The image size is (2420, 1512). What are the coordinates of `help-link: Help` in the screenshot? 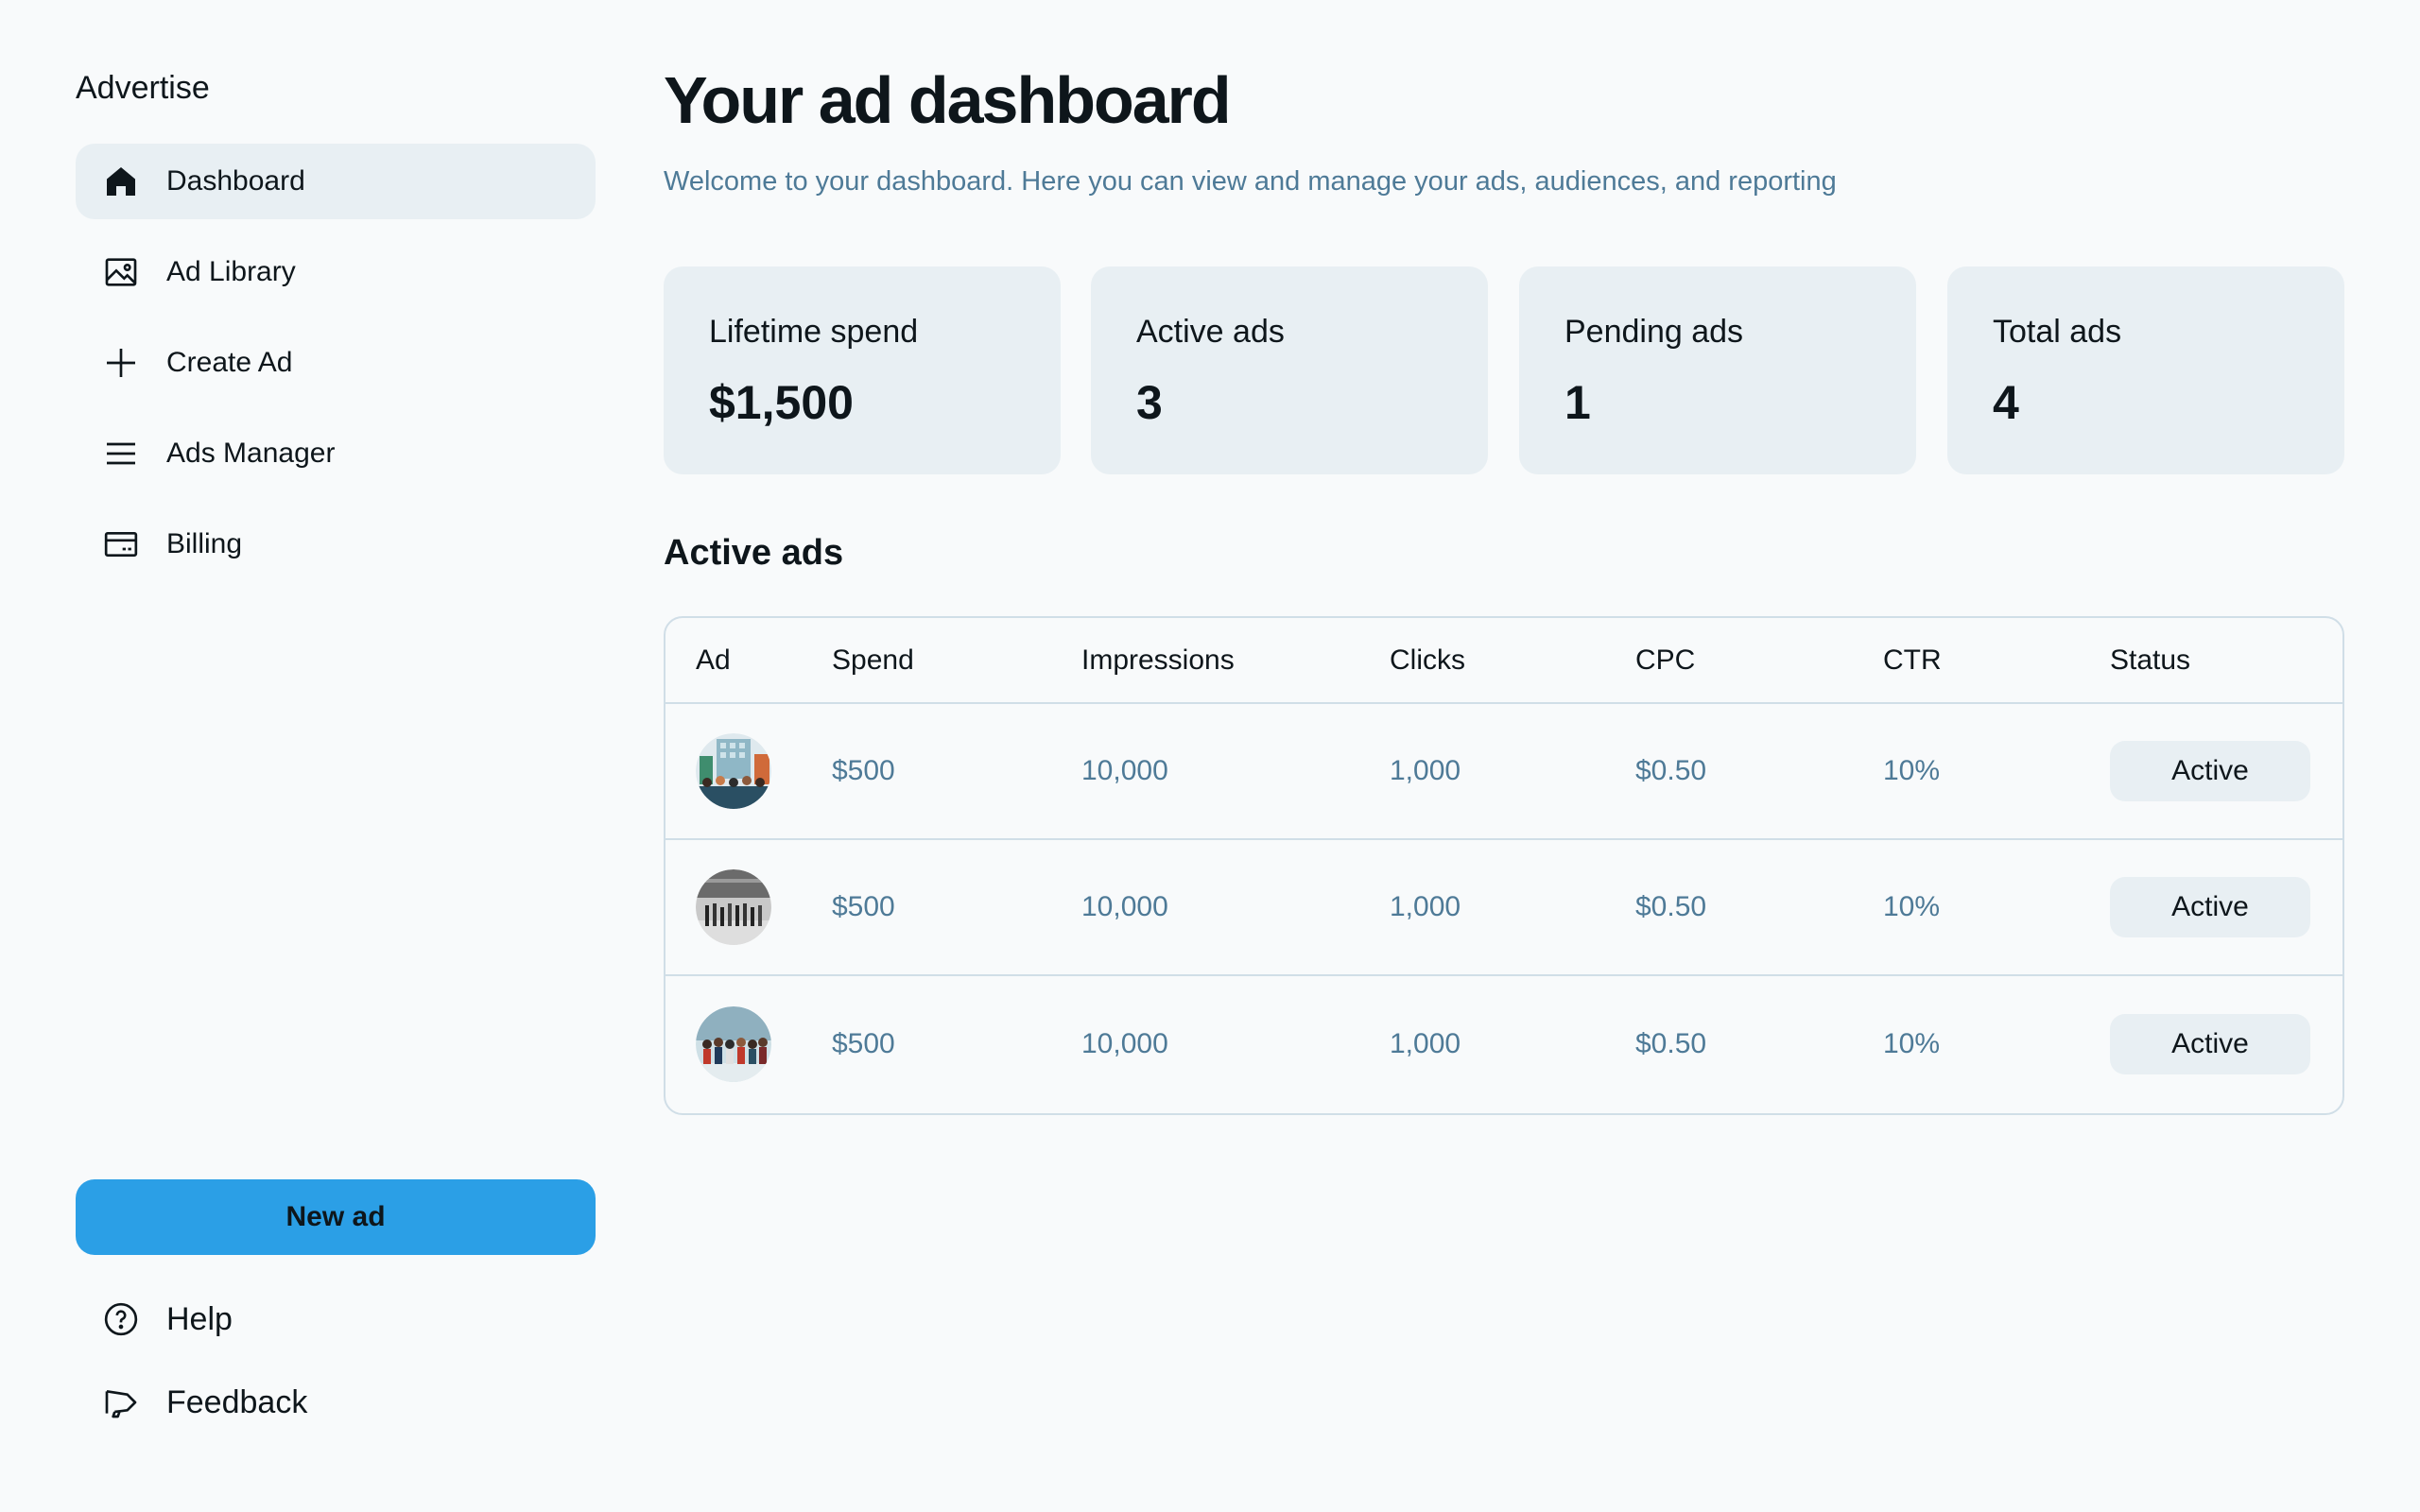 It's located at (166, 1319).